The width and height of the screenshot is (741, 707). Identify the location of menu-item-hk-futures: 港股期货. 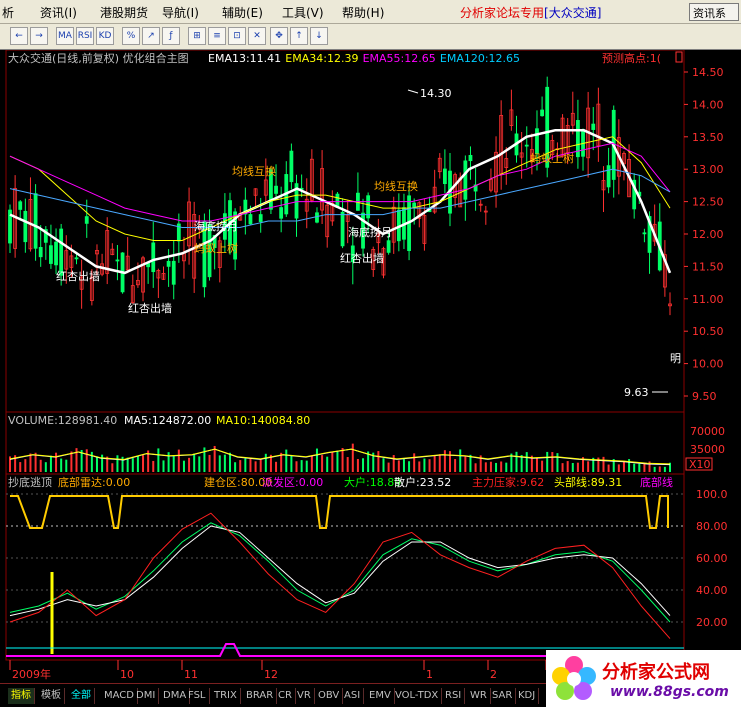
(124, 12).